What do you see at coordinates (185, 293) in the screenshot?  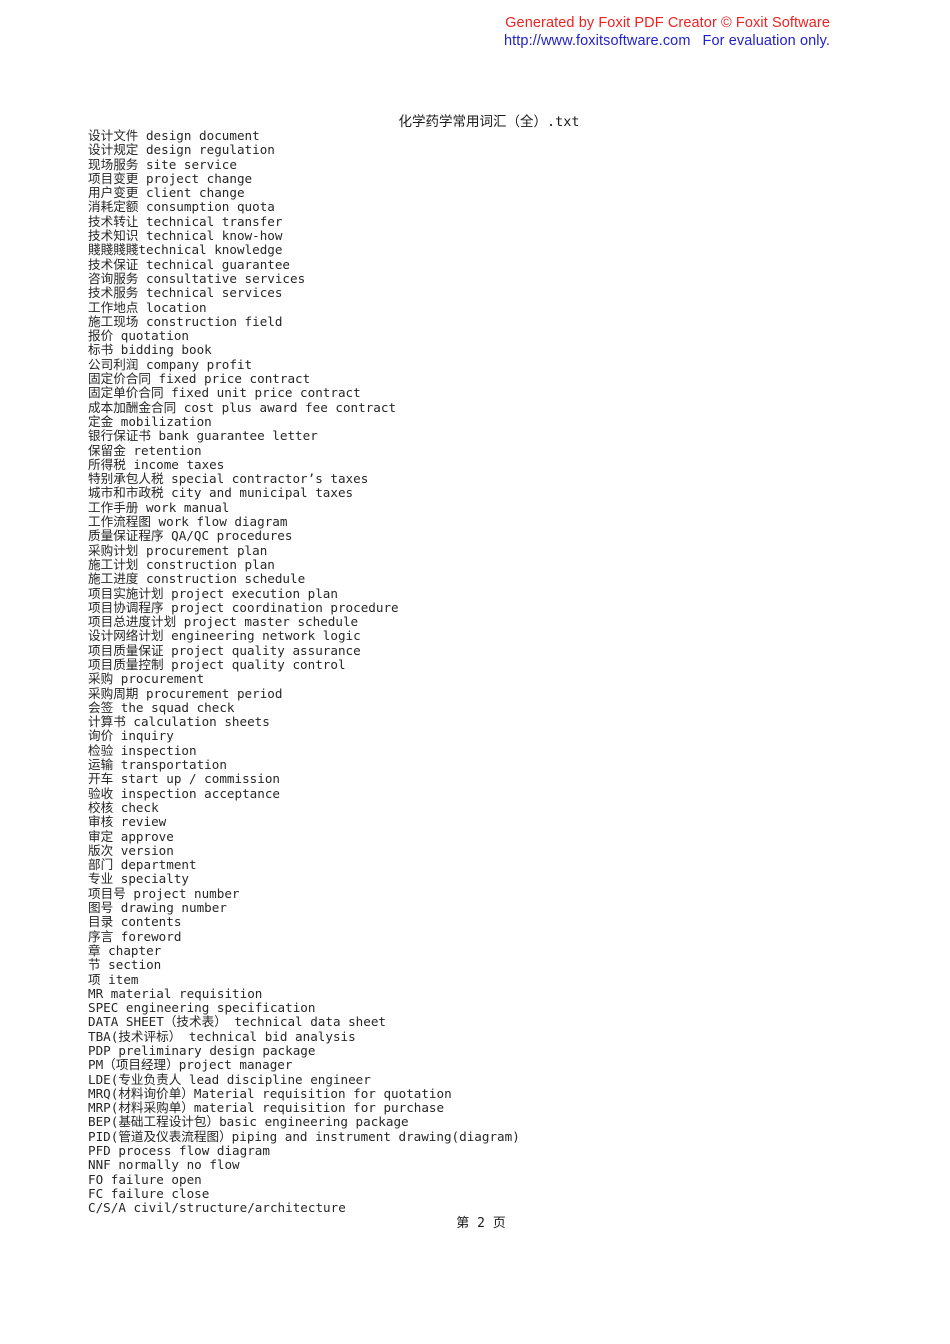 I see `vocabulary-line: 技术服务 technical services` at bounding box center [185, 293].